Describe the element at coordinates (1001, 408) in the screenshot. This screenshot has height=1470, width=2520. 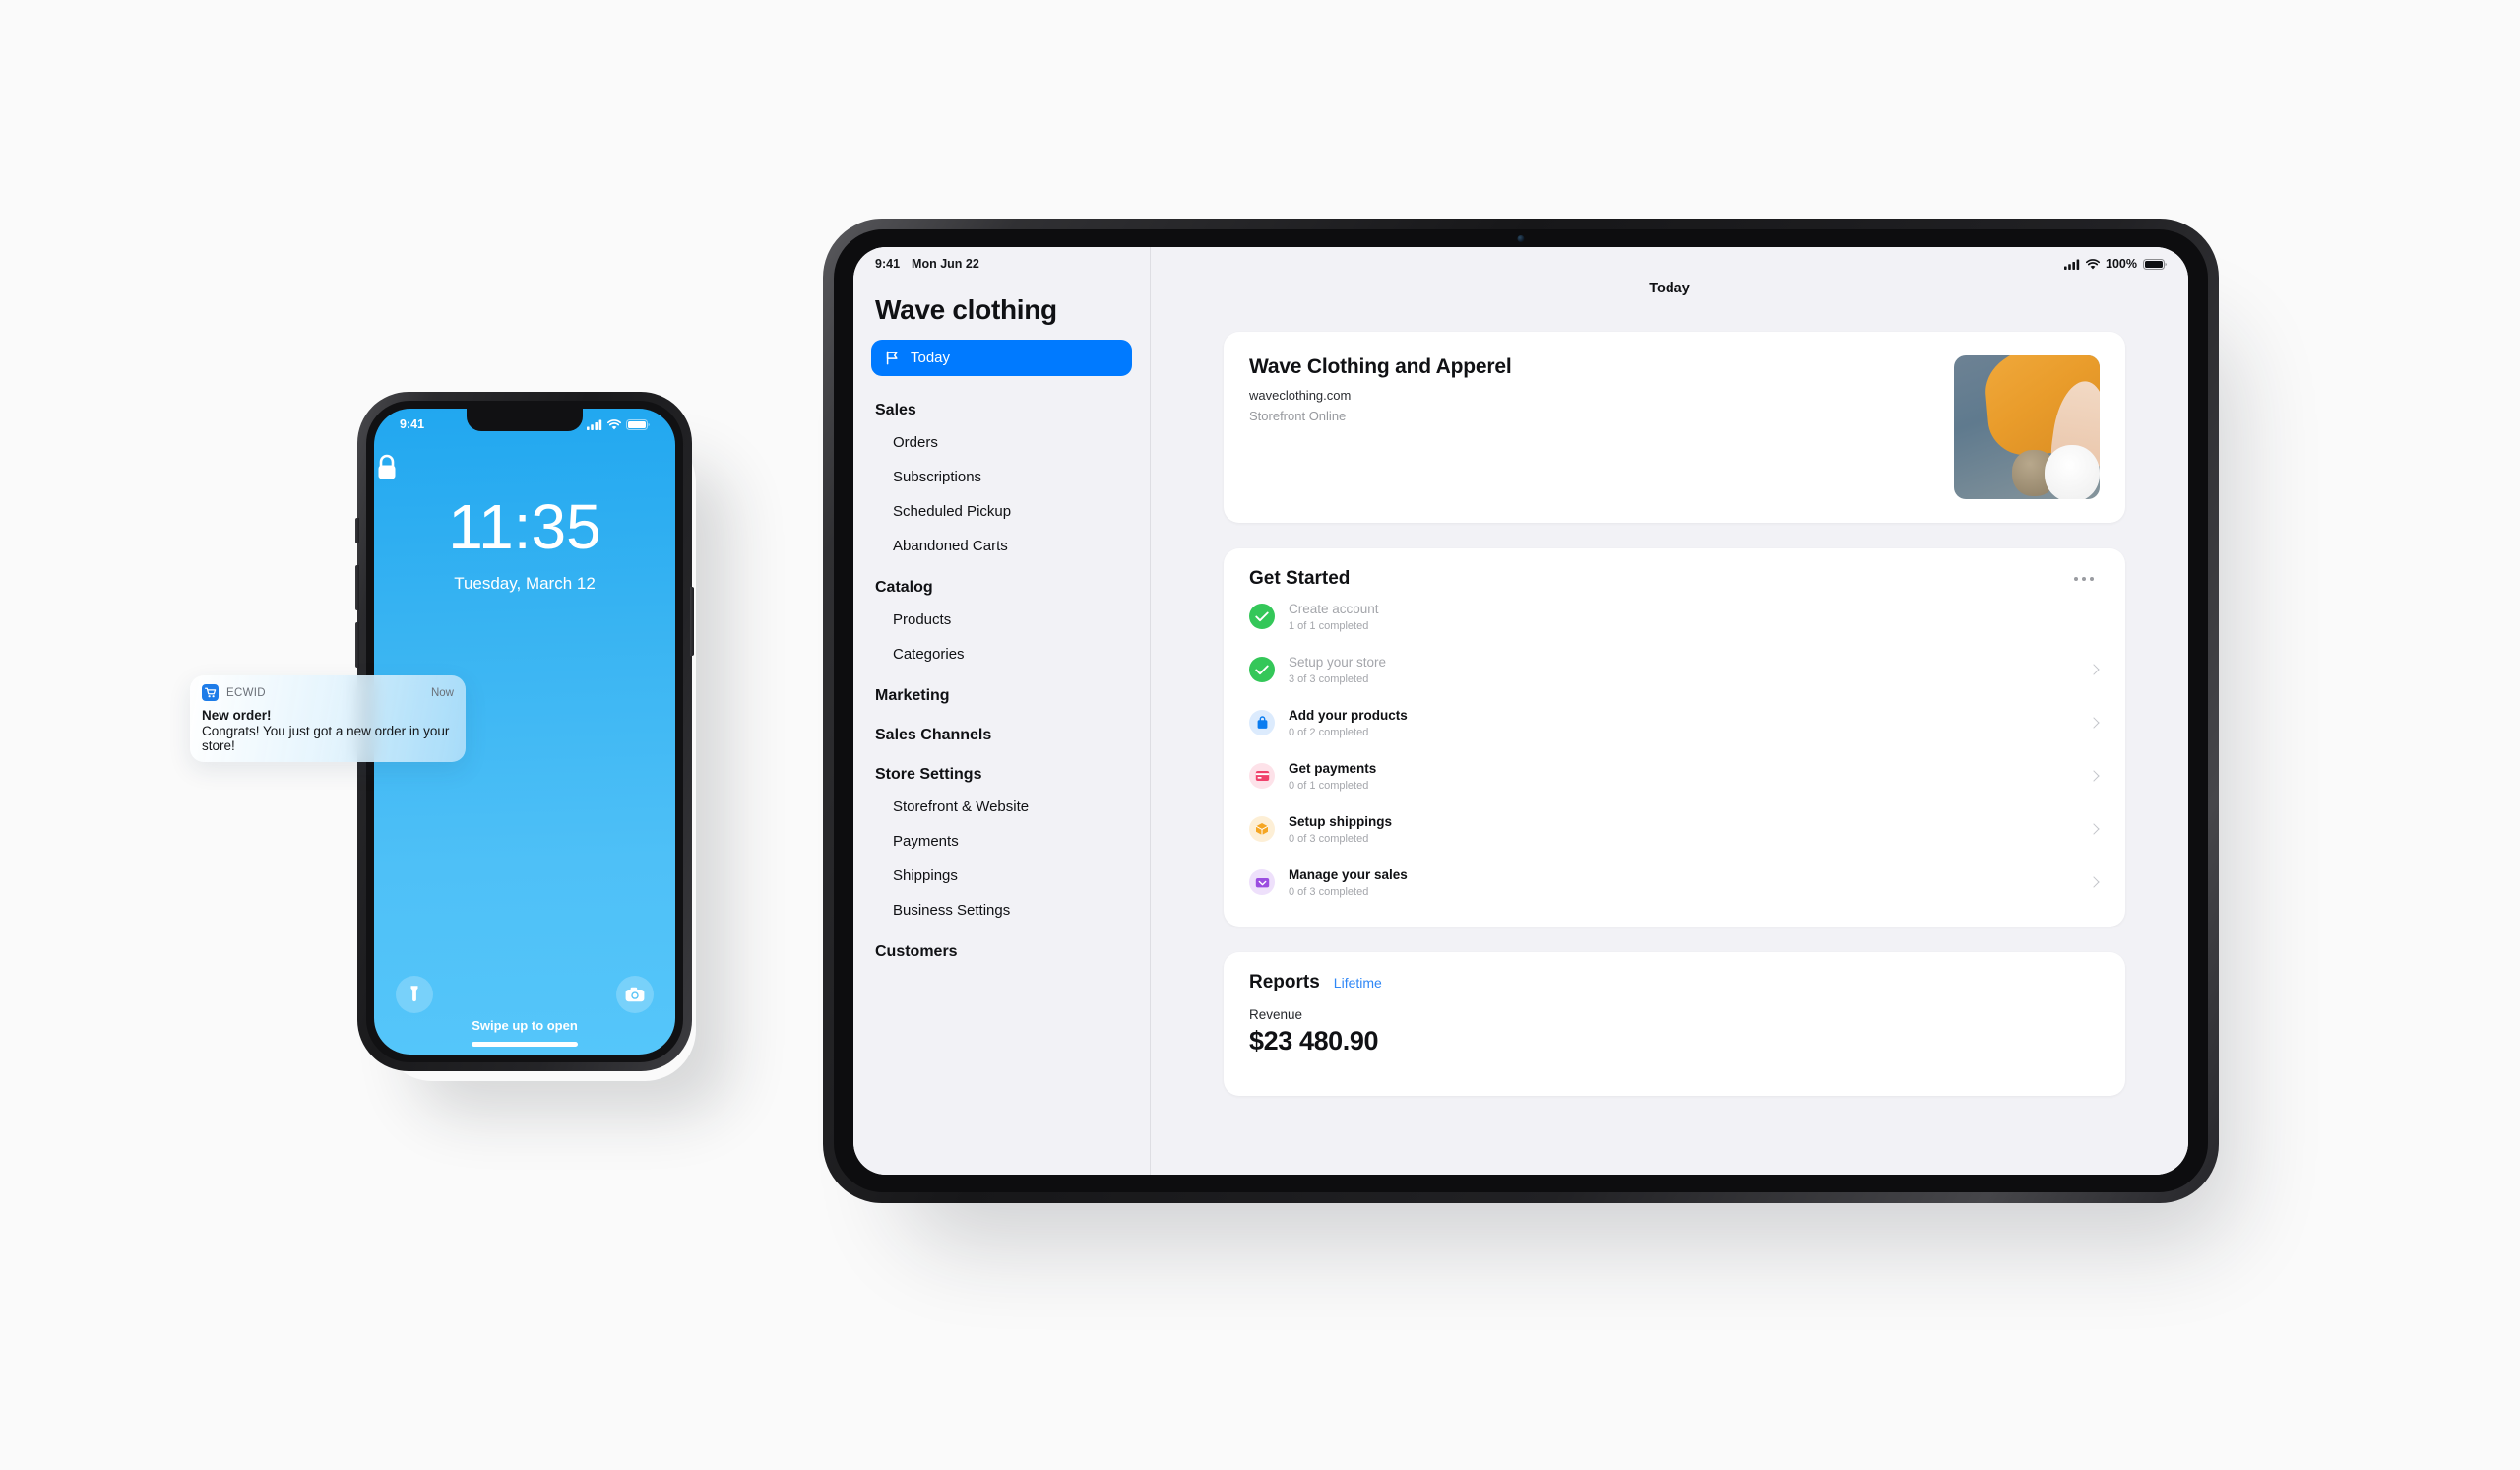
I see `sidebar-heading-sales: Sales` at that location.